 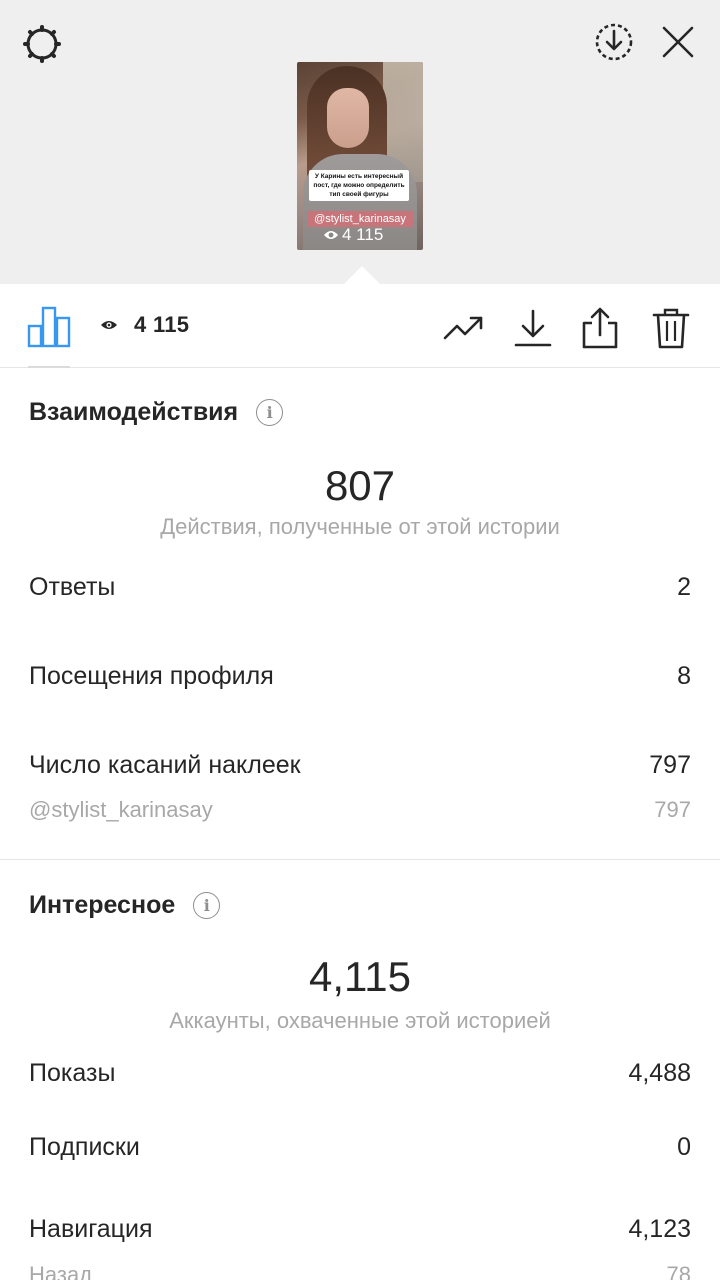 What do you see at coordinates (151, 676) in the screenshot?
I see `row-label: Посещения профиля` at bounding box center [151, 676].